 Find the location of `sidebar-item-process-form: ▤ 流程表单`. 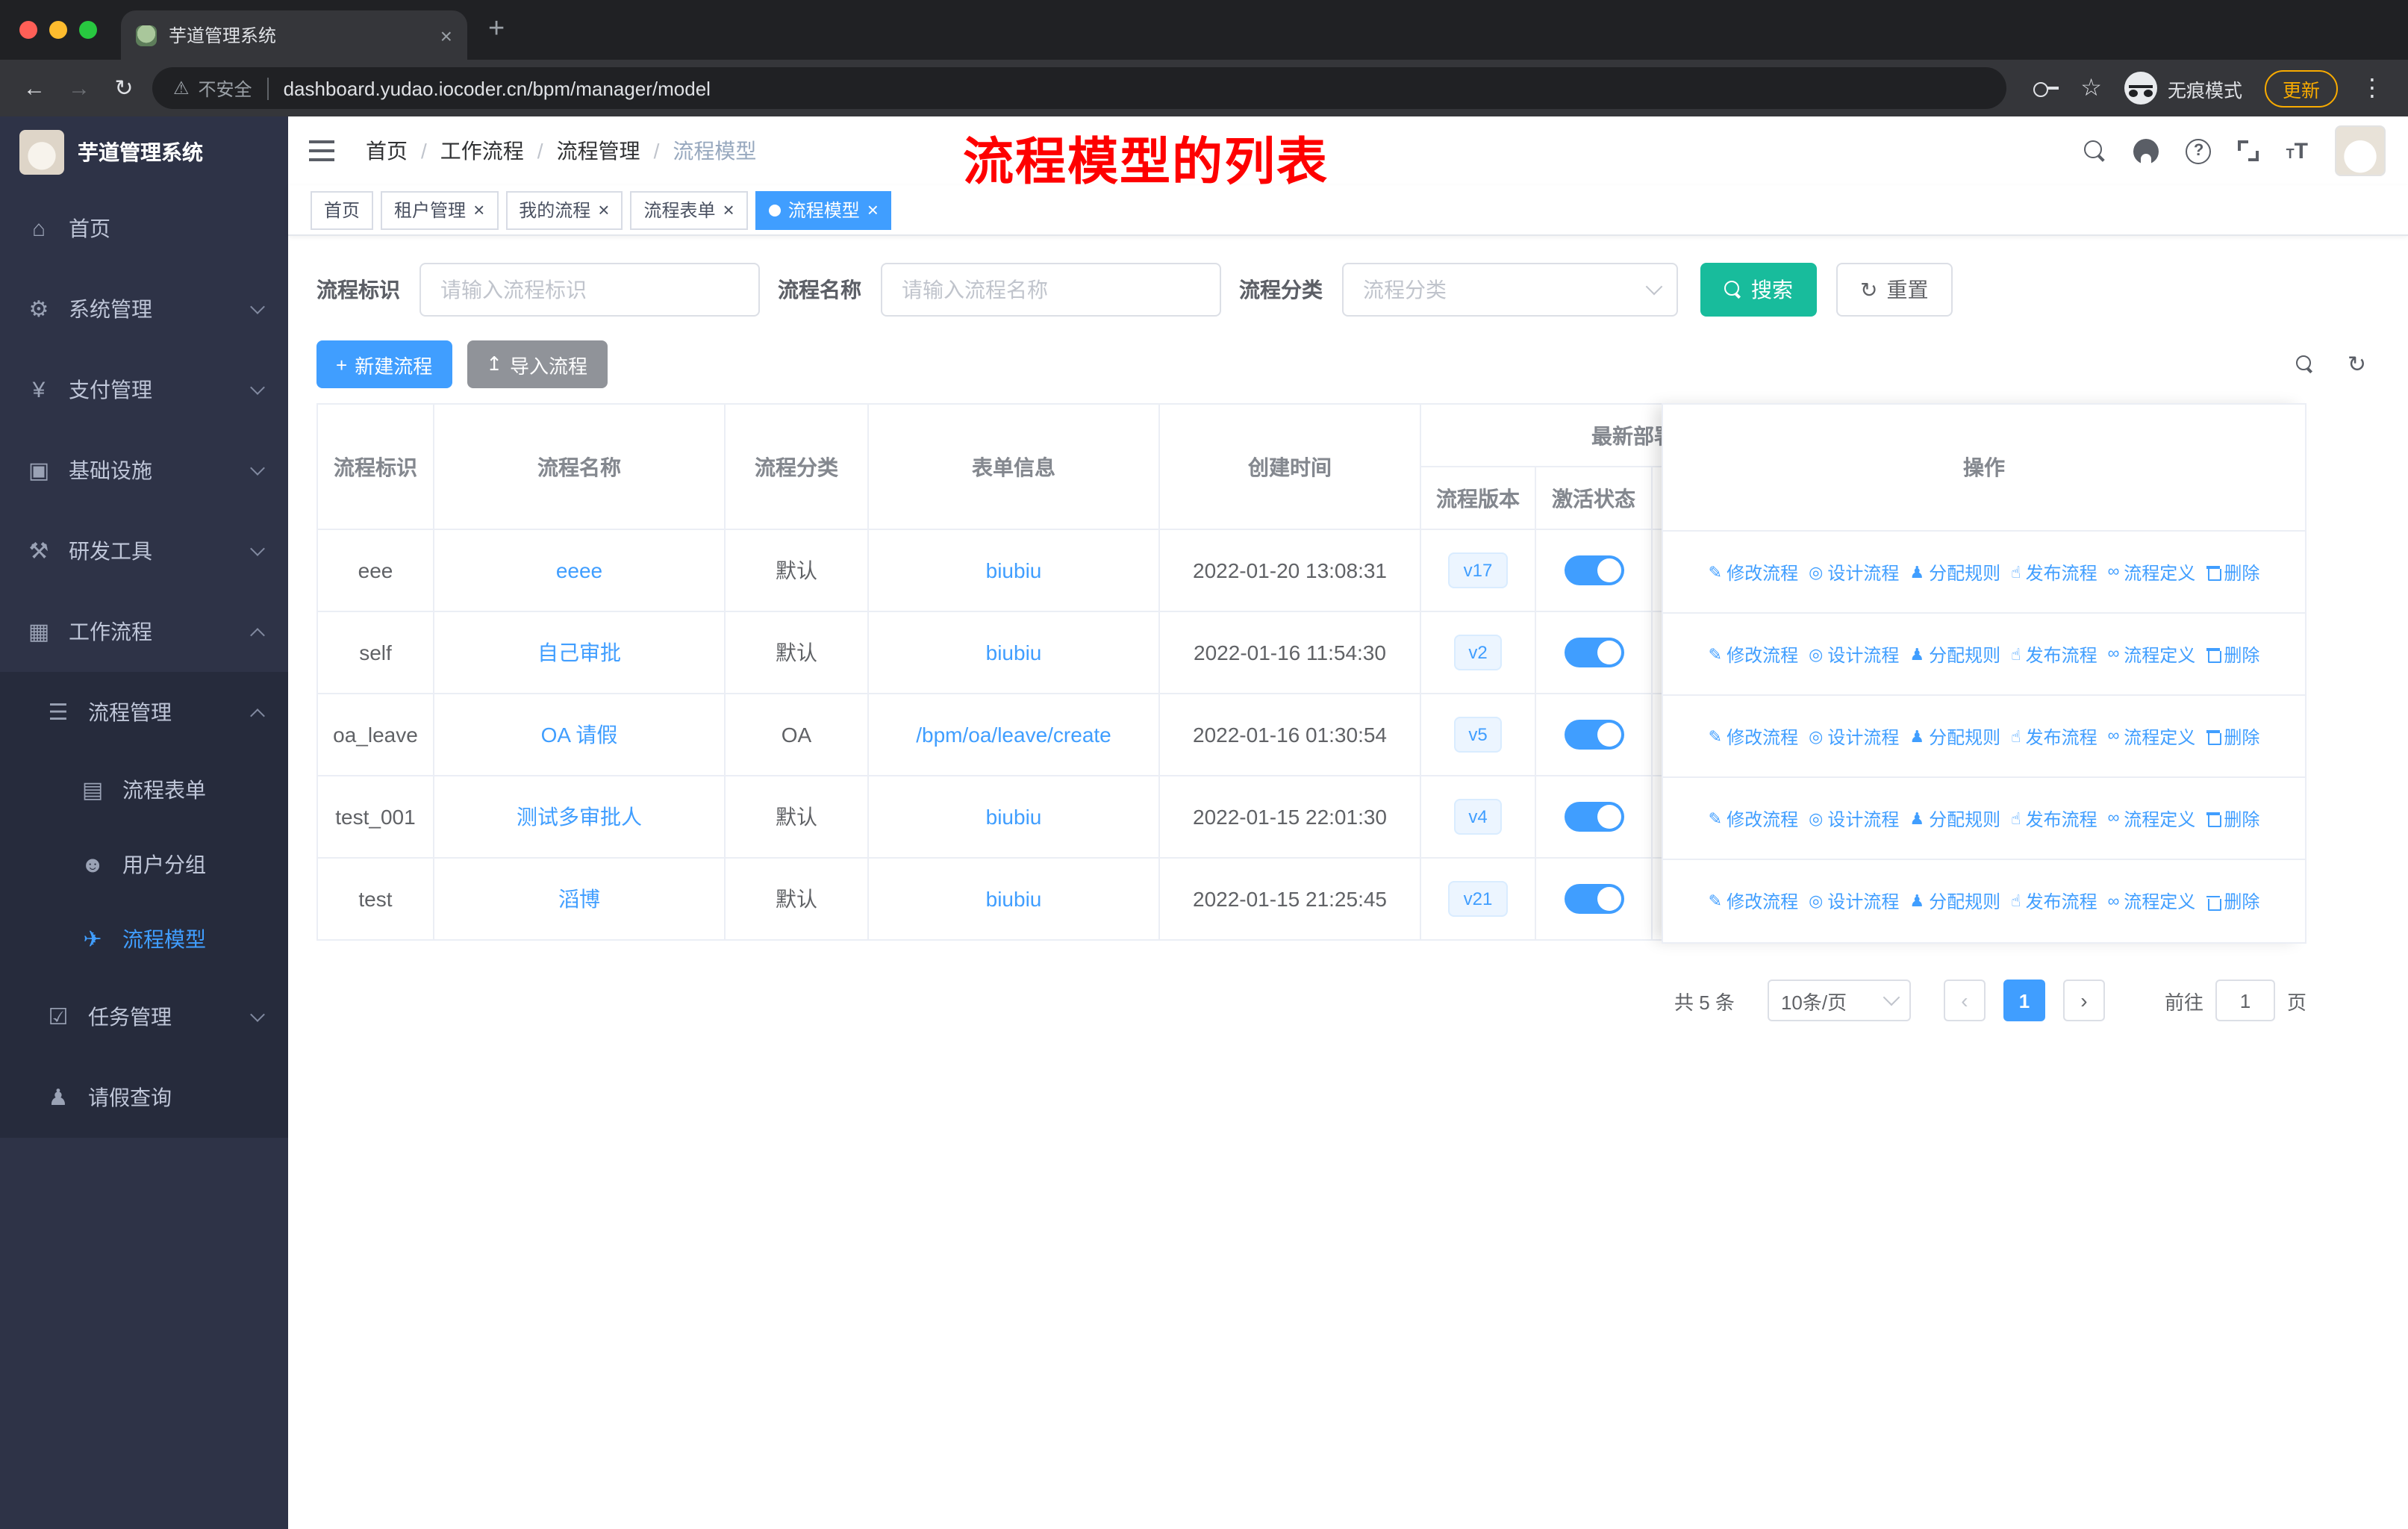

sidebar-item-process-form: ▤ 流程表单 is located at coordinates (144, 790).